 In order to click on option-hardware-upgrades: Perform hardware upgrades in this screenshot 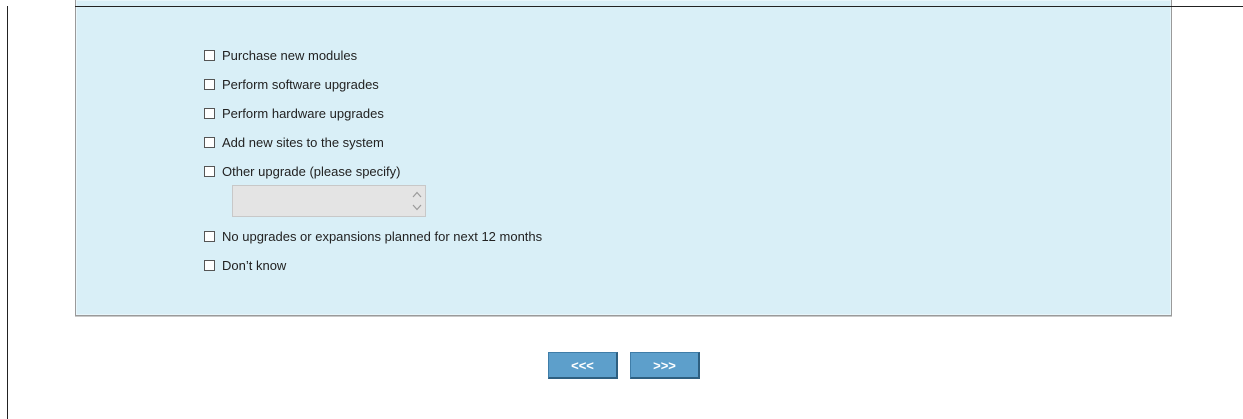, I will do `click(294, 113)`.